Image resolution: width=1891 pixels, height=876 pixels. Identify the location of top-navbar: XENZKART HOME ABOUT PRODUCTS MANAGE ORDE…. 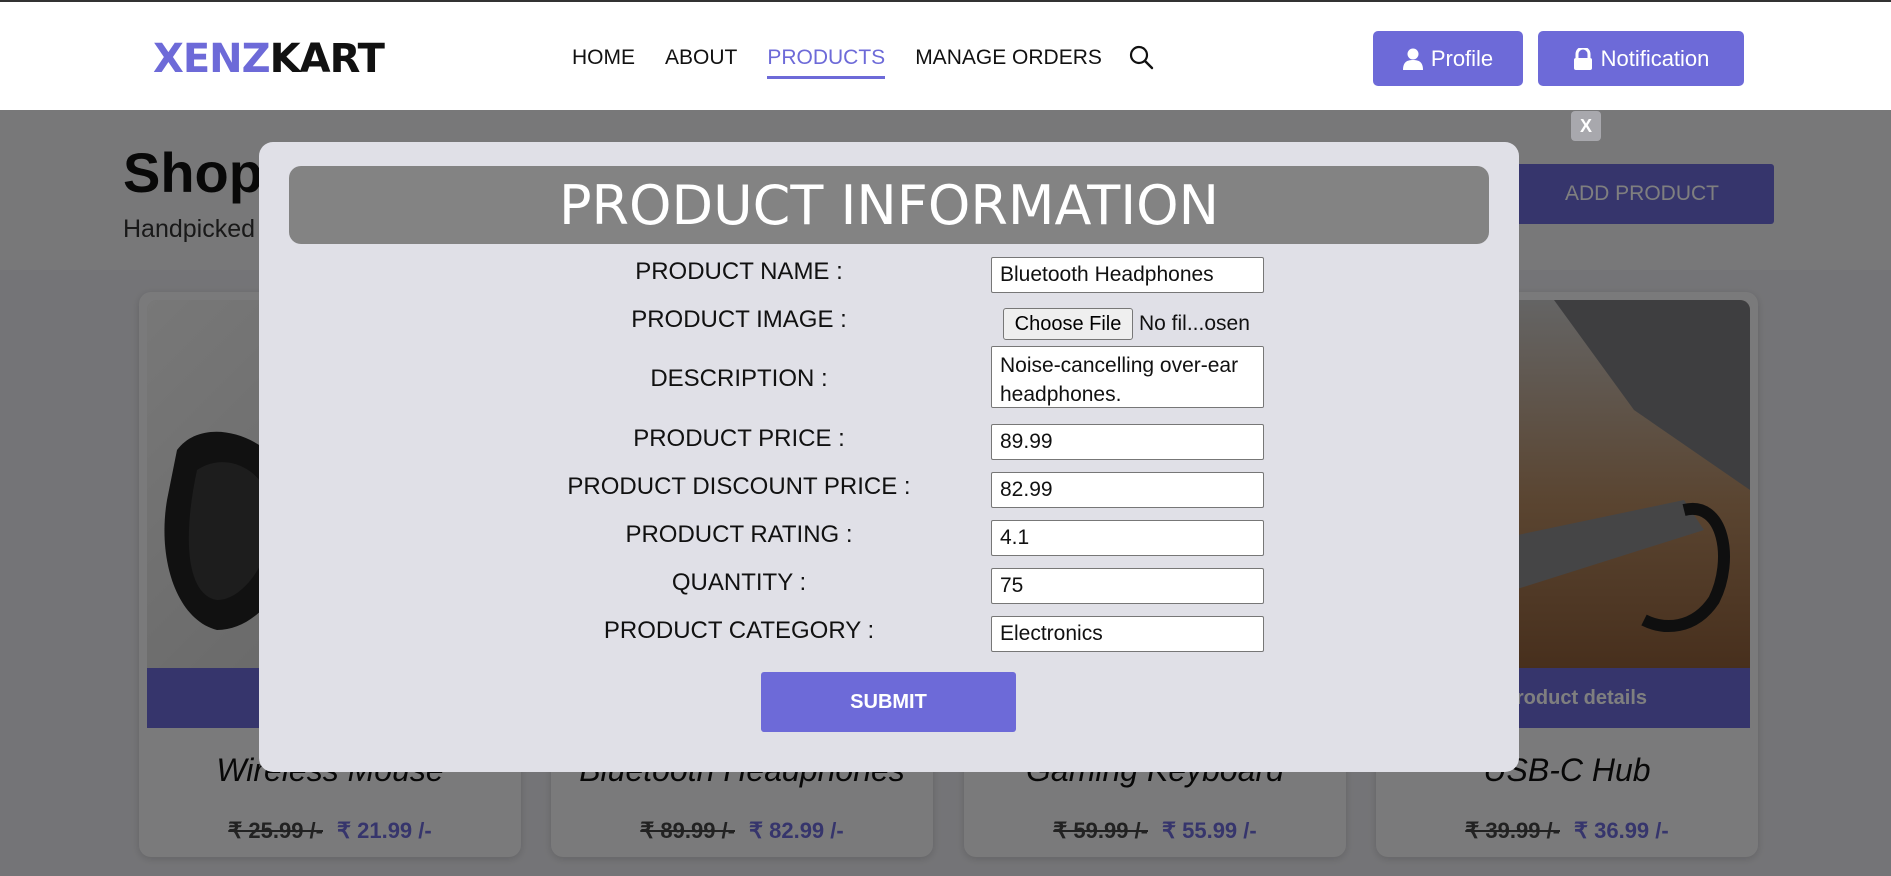
(945, 55).